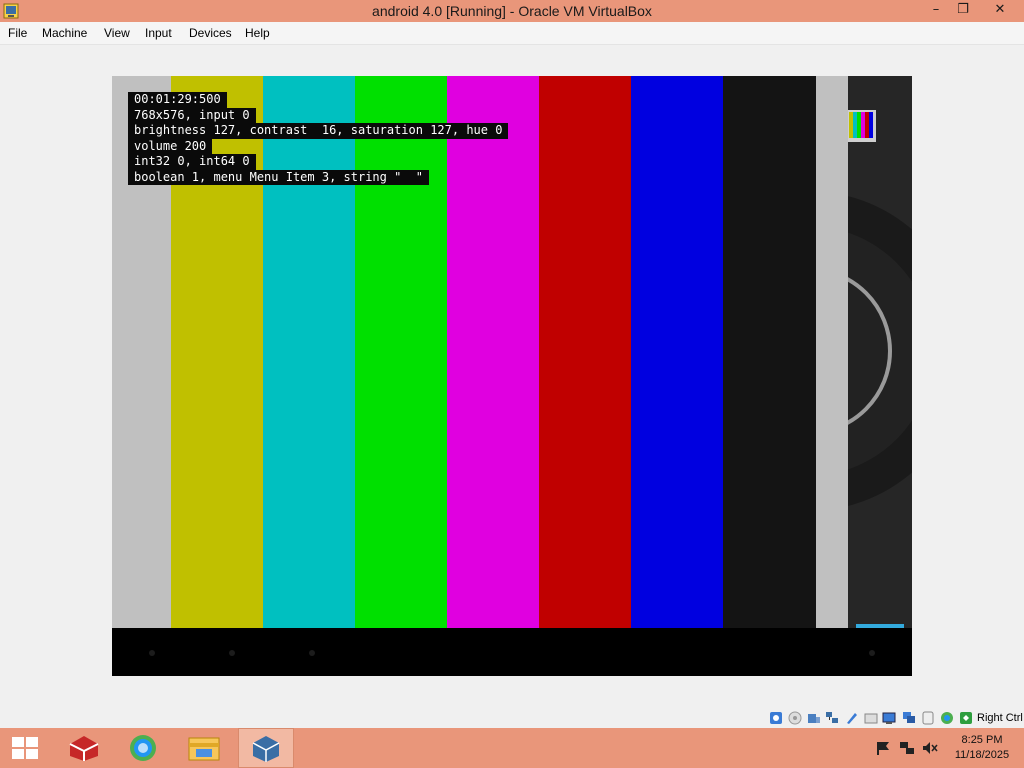  What do you see at coordinates (64, 33) in the screenshot?
I see `menu-machine: Machine` at bounding box center [64, 33].